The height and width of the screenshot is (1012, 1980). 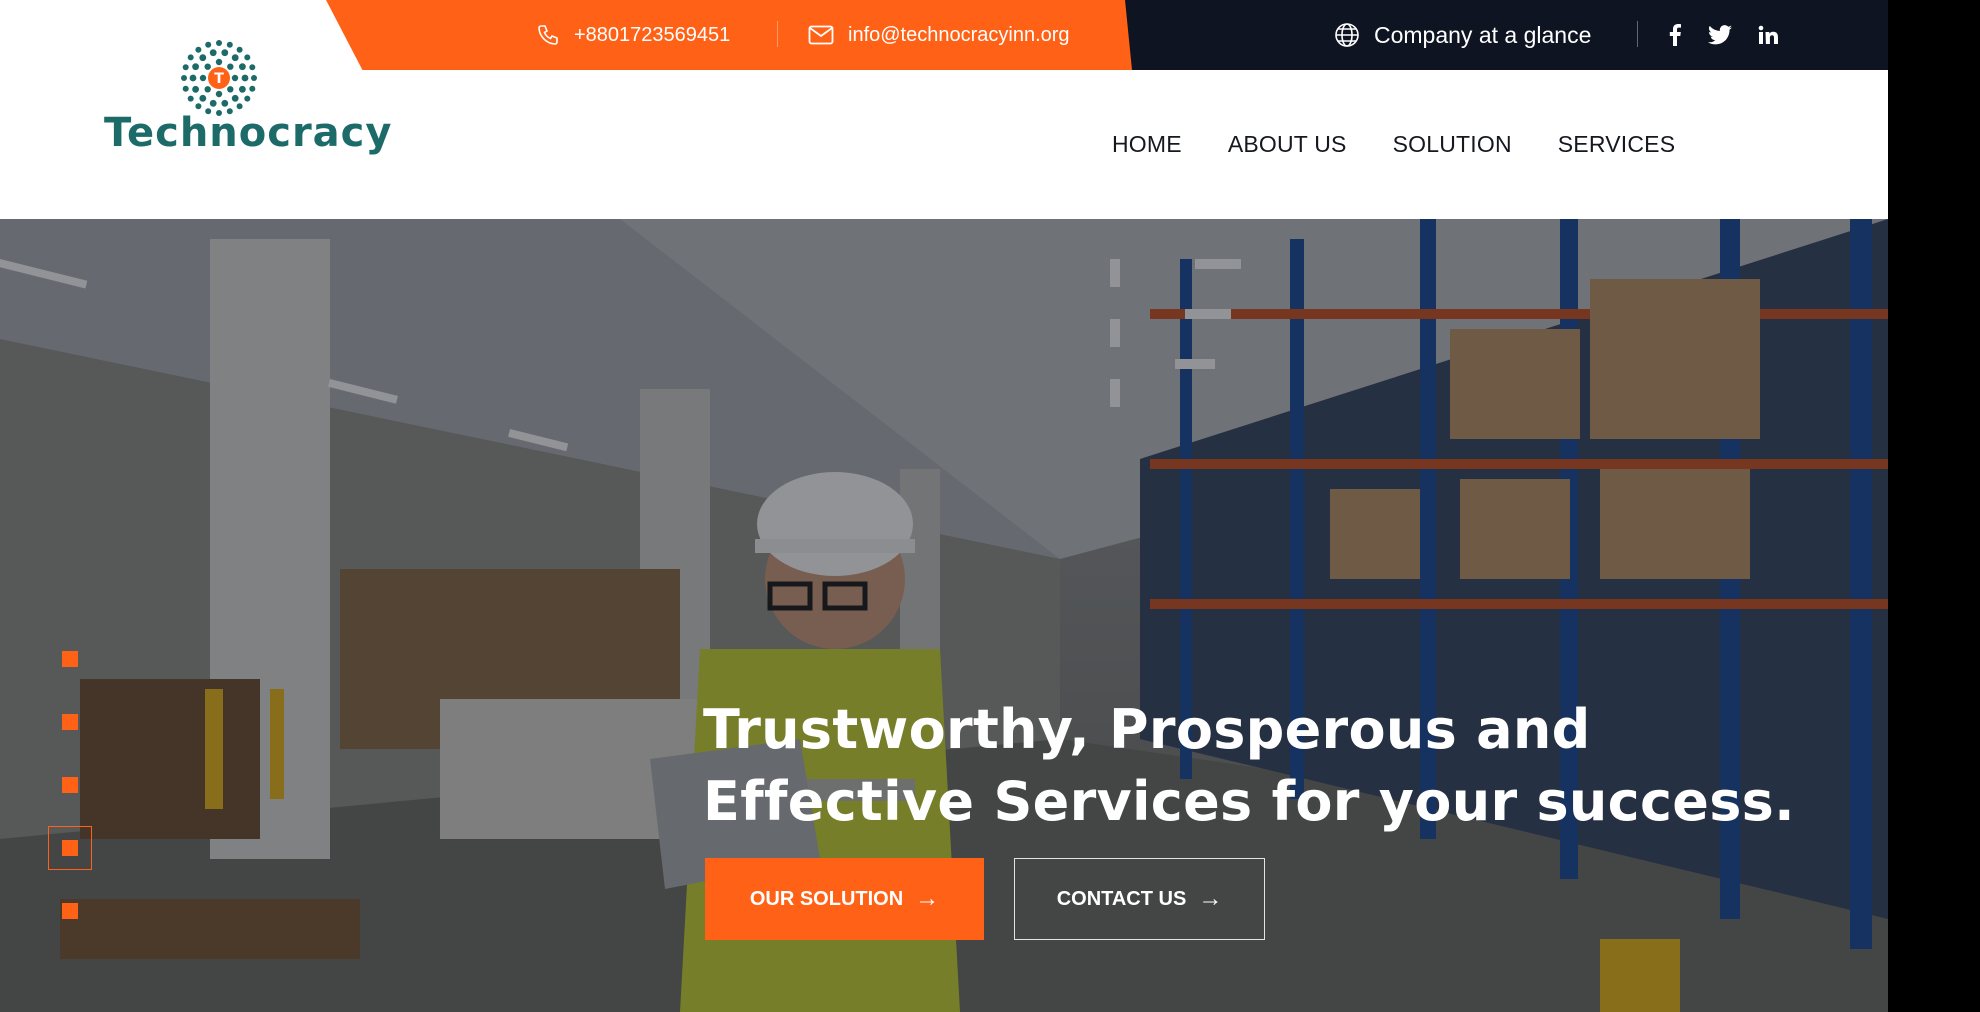 What do you see at coordinates (821, 35) in the screenshot?
I see `mail-icon` at bounding box center [821, 35].